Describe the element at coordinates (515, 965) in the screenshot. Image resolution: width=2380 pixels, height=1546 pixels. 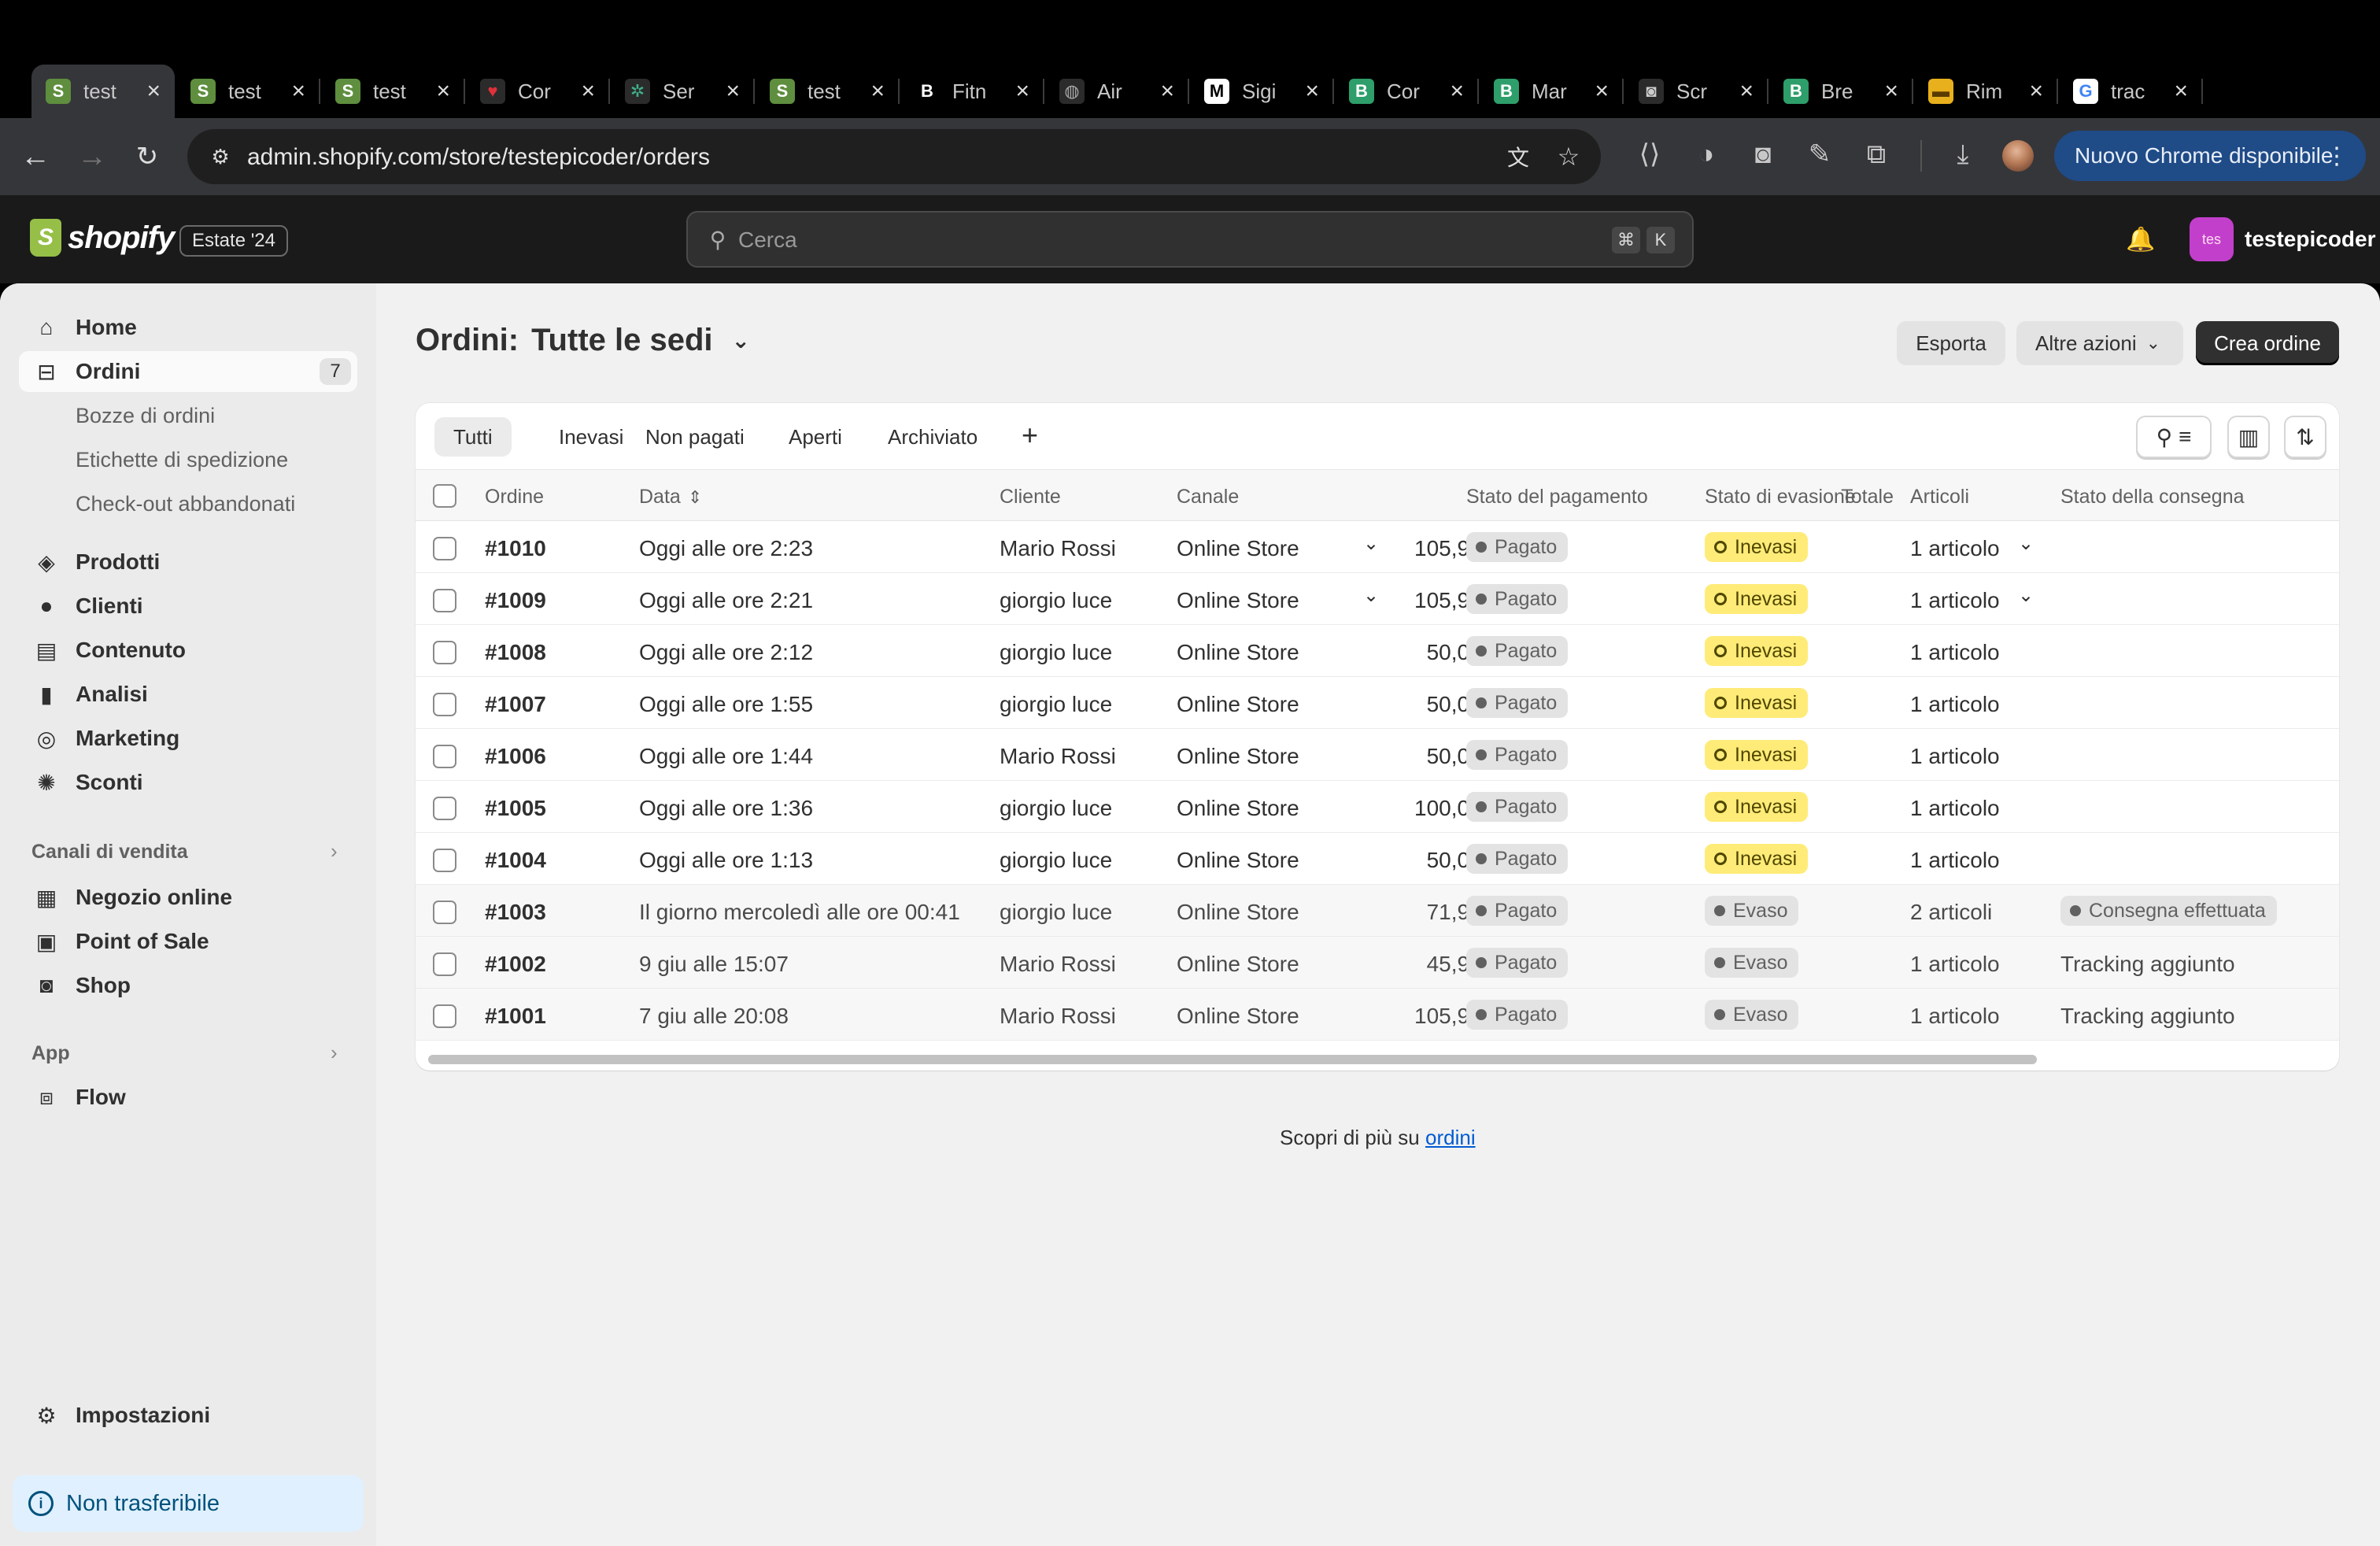
I see `order-number: #1002` at that location.